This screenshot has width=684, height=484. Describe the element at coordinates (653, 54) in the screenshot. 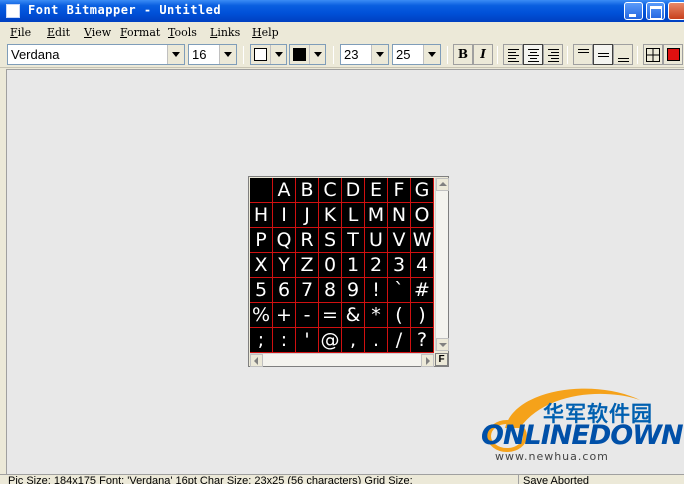

I see `grid-toggle-button` at that location.